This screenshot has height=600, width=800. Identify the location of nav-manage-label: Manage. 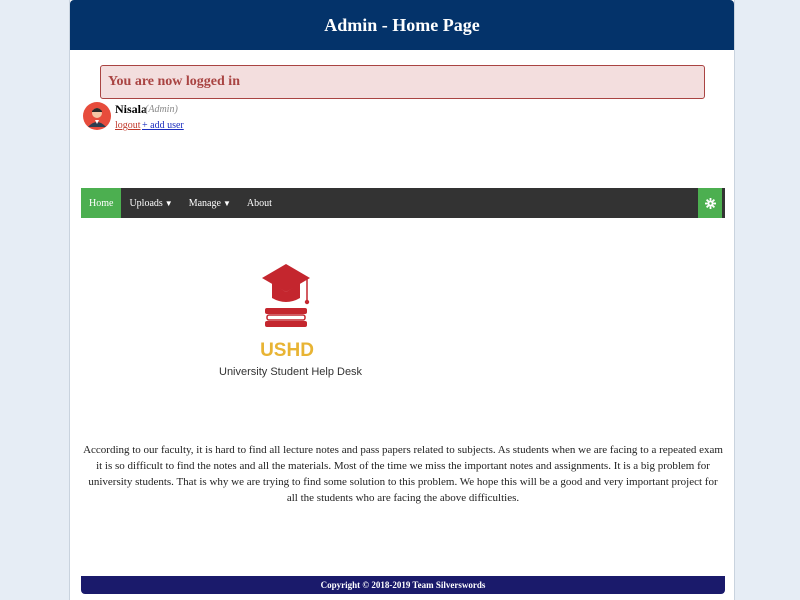
(204, 203).